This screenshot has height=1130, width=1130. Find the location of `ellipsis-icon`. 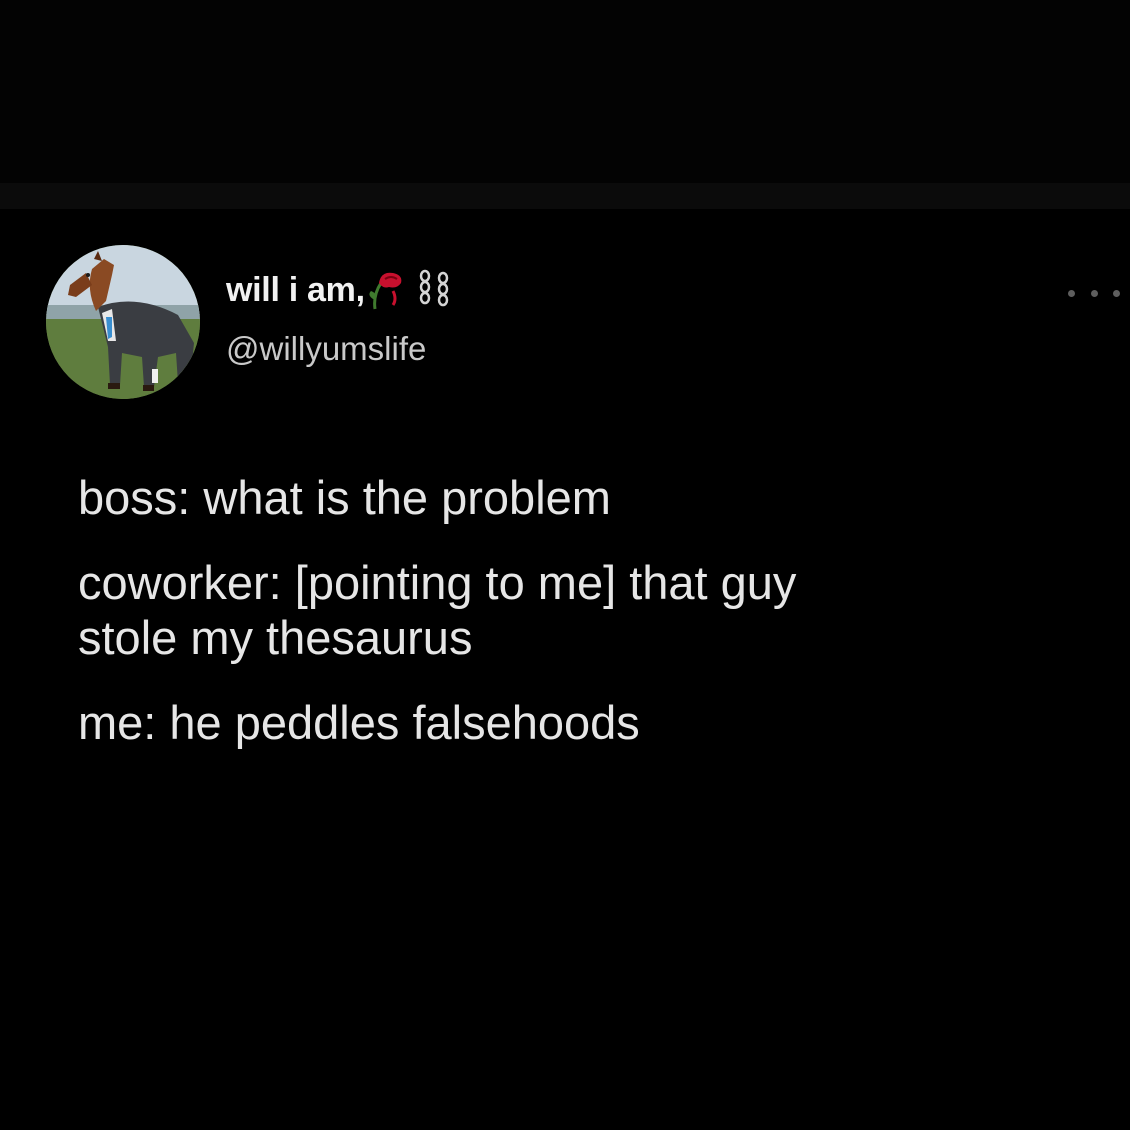

ellipsis-icon is located at coordinates (1094, 293).